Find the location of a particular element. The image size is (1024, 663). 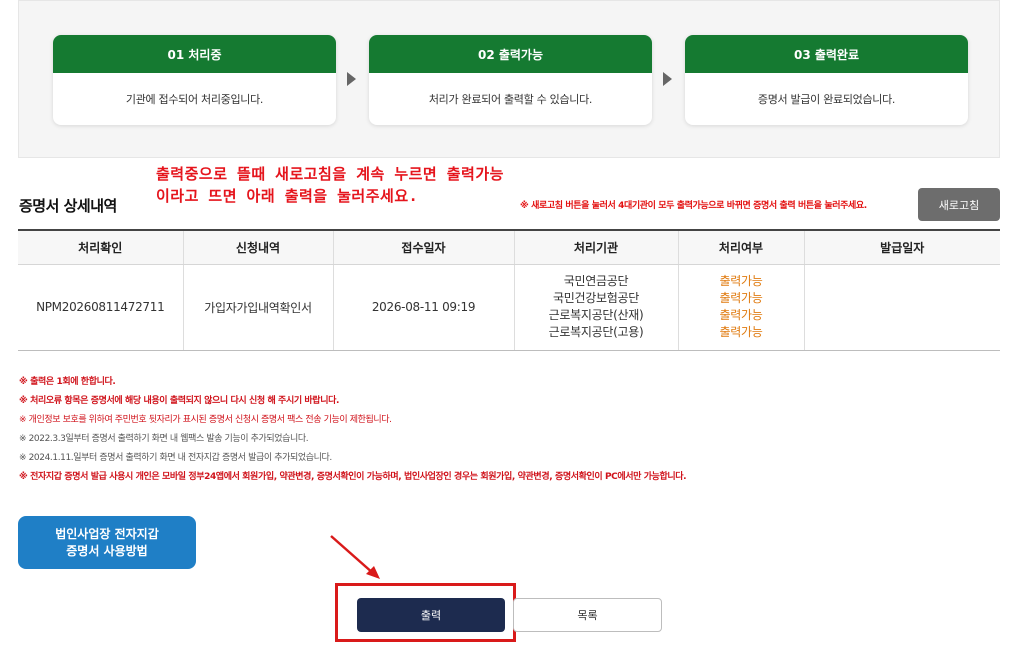

step-title: 01 처리중 is located at coordinates (194, 54).